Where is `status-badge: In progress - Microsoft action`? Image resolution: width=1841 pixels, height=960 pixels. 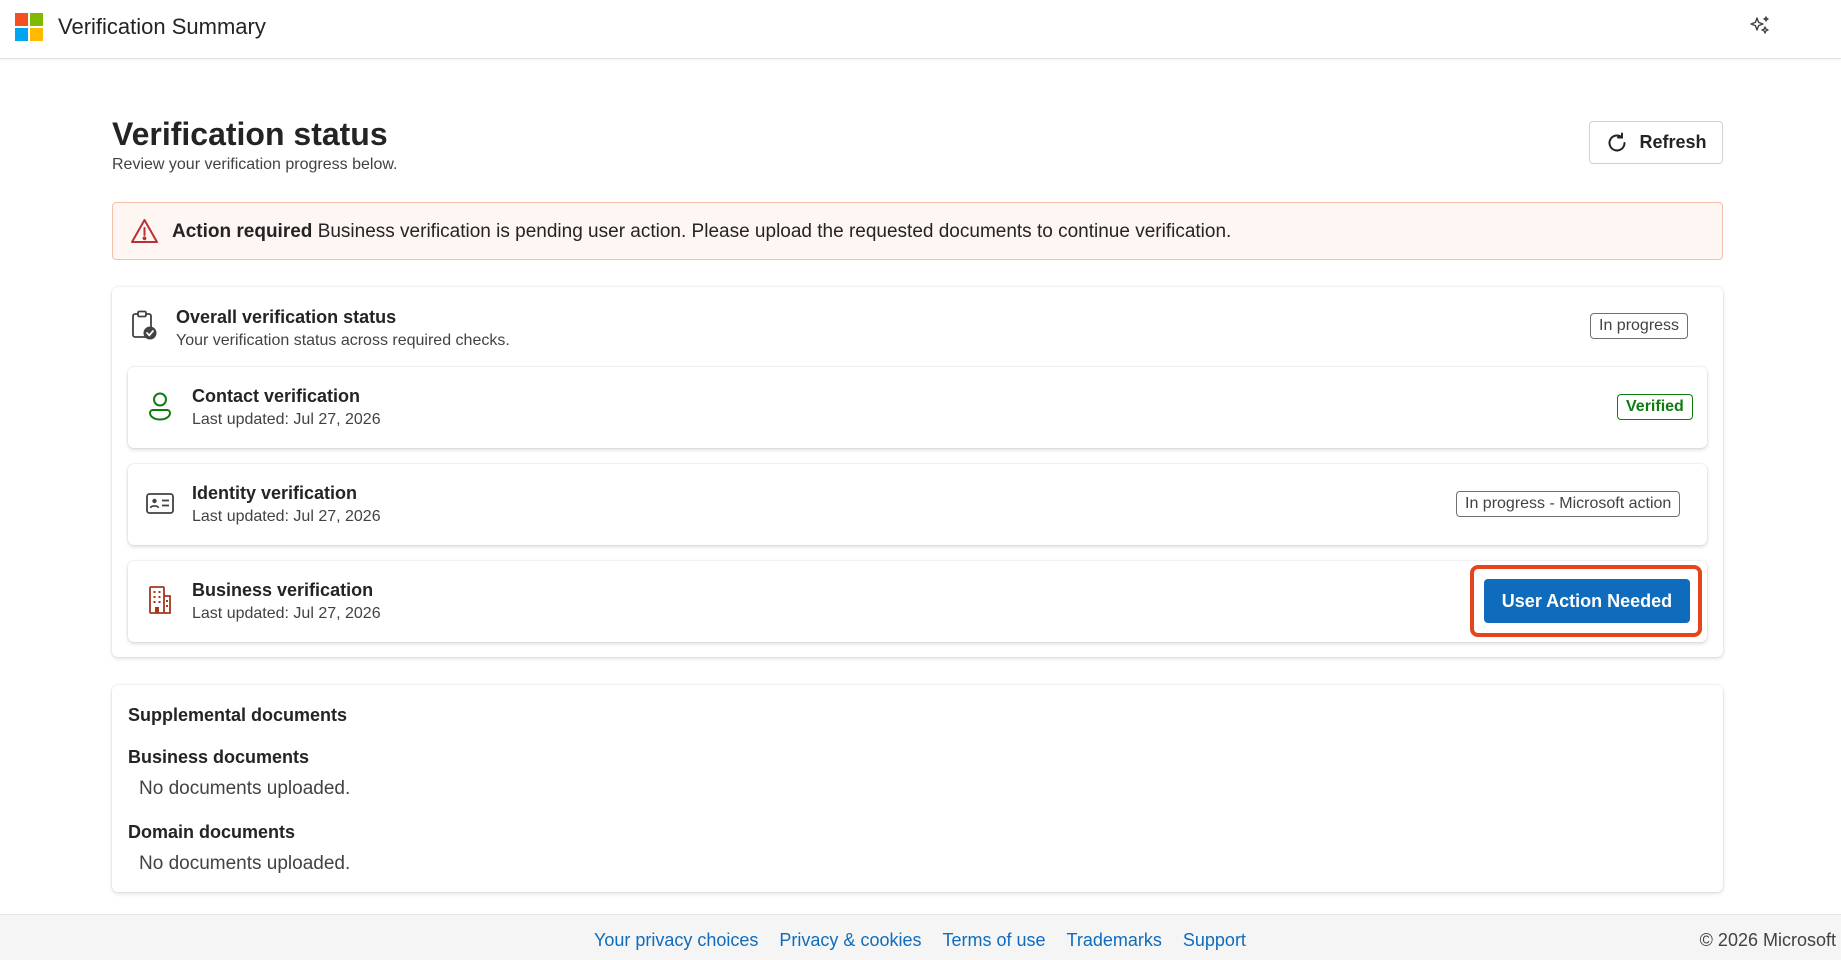
status-badge: In progress - Microsoft action is located at coordinates (1568, 504).